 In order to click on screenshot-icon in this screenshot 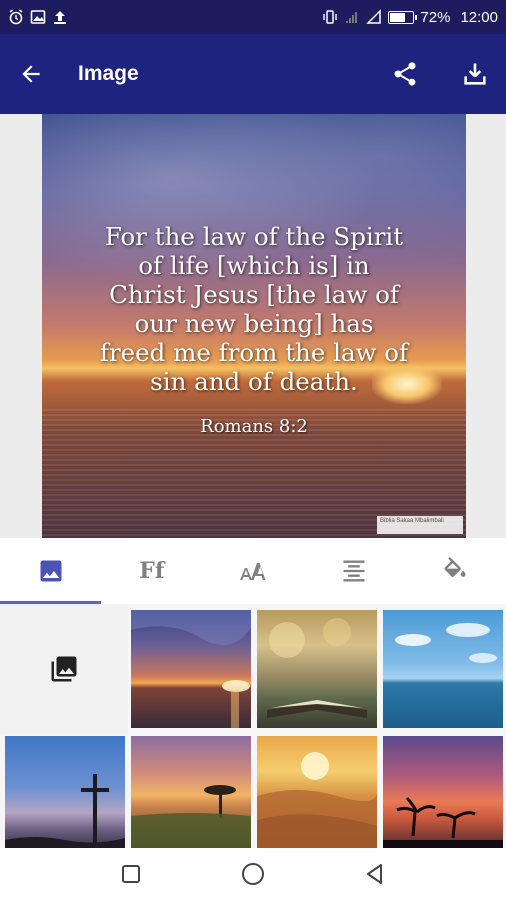, I will do `click(38, 17)`.